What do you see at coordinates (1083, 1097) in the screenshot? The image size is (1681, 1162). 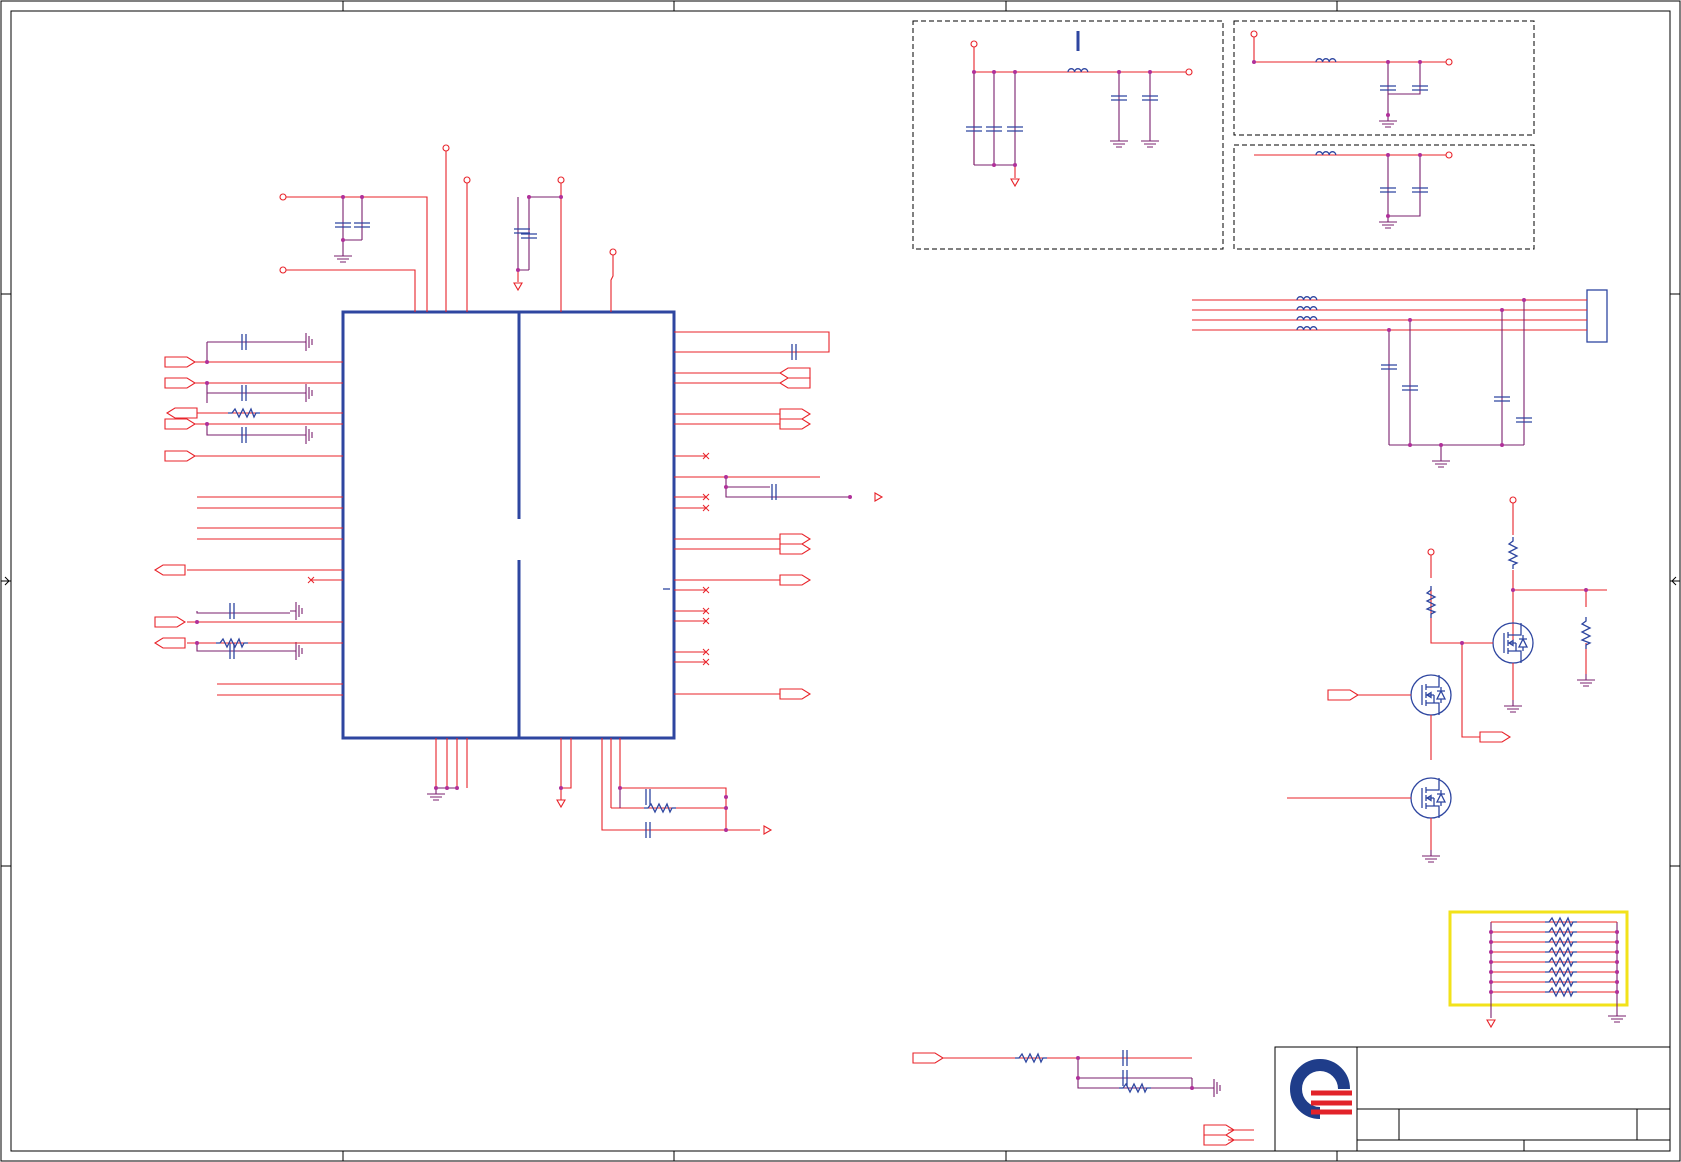 I see `rc-network` at bounding box center [1083, 1097].